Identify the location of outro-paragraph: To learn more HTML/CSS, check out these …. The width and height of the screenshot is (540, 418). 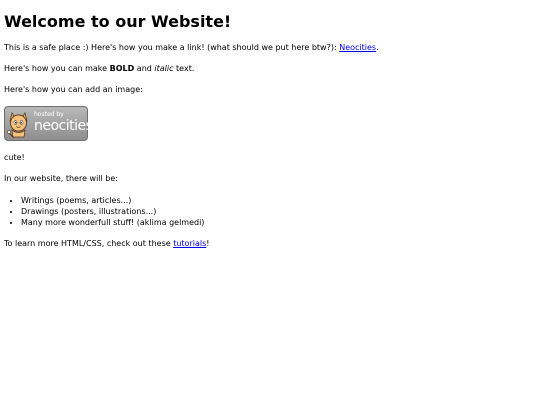
(270, 244).